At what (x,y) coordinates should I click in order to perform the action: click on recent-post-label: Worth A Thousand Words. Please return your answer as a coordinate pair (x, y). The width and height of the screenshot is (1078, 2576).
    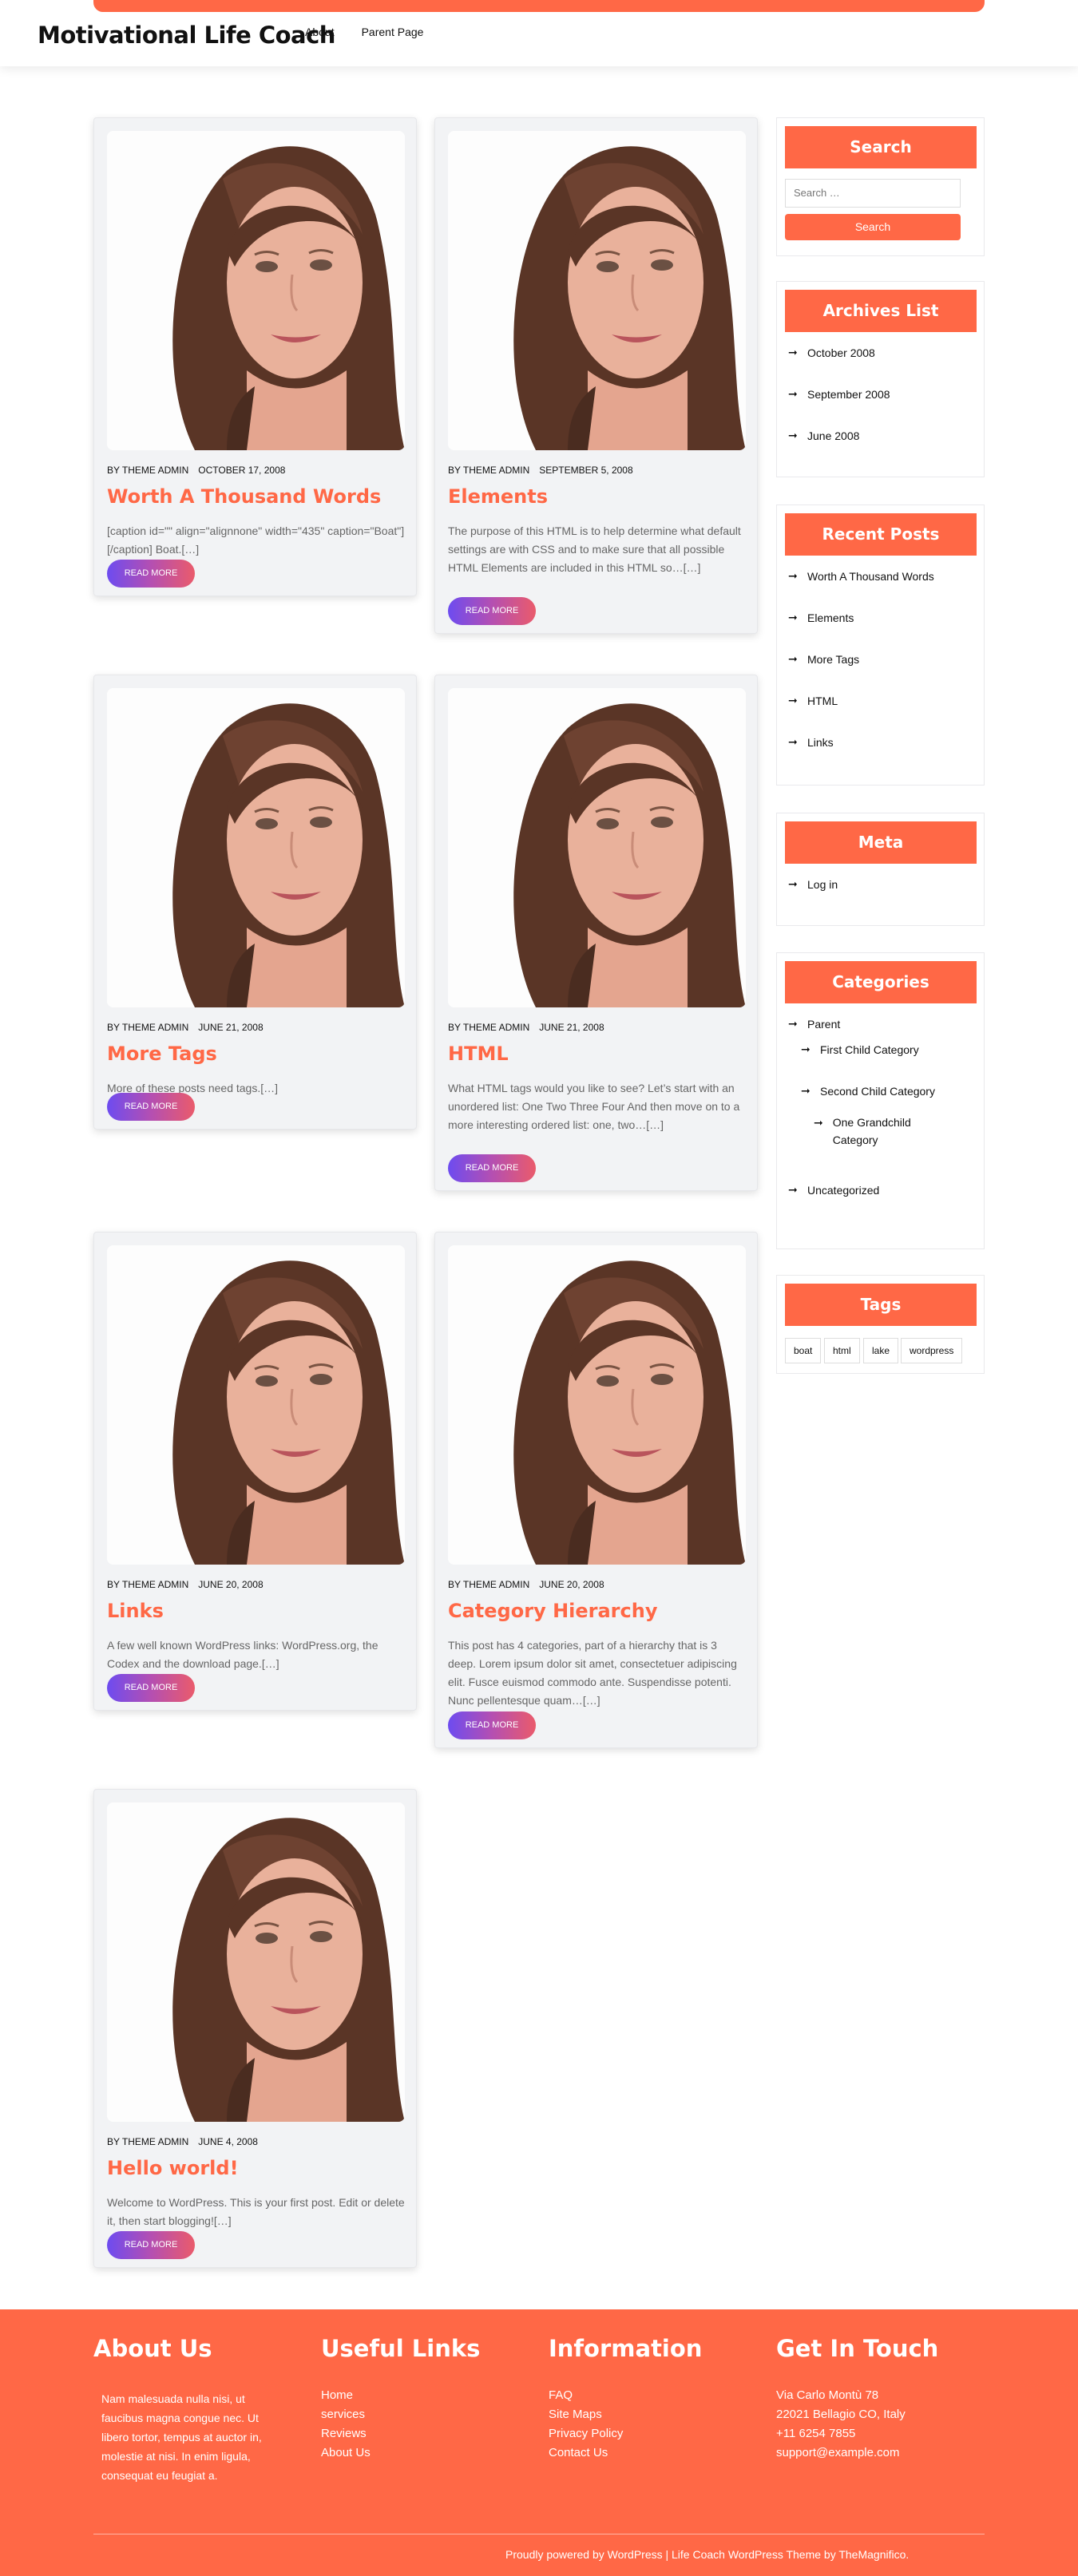
    Looking at the image, I should click on (870, 577).